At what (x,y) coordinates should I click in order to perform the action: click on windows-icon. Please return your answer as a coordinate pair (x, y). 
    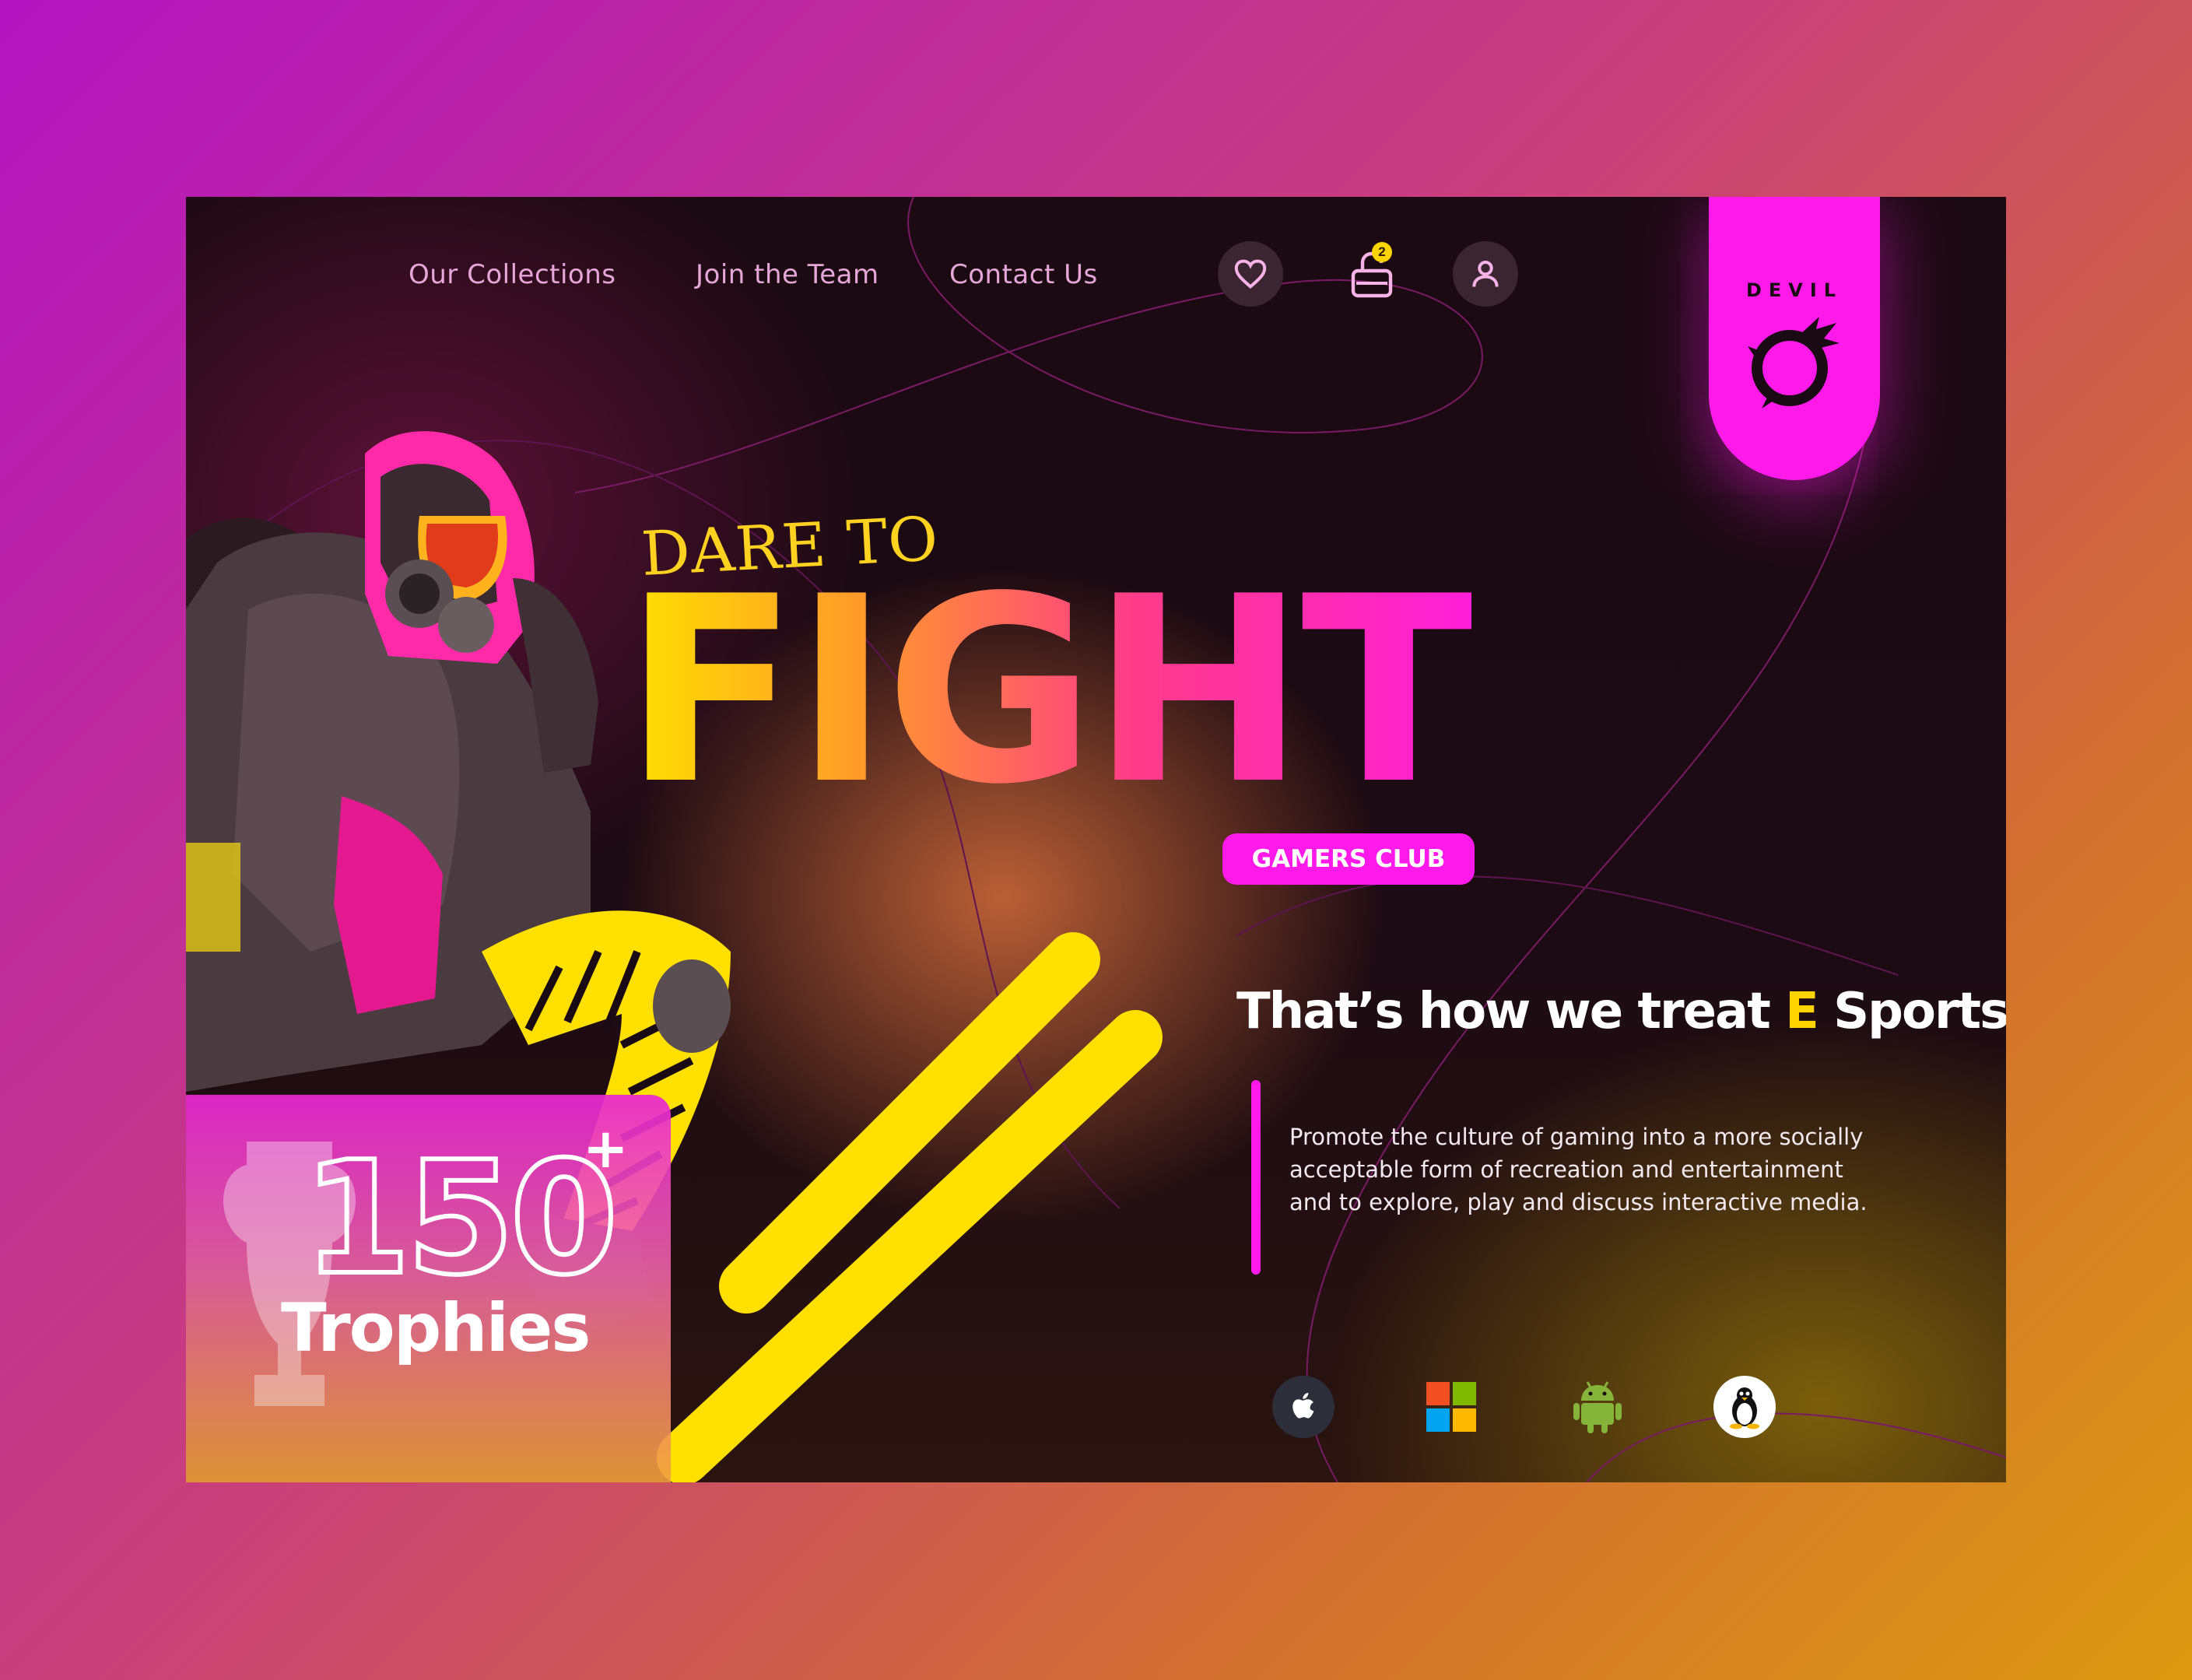
    Looking at the image, I should click on (1451, 1407).